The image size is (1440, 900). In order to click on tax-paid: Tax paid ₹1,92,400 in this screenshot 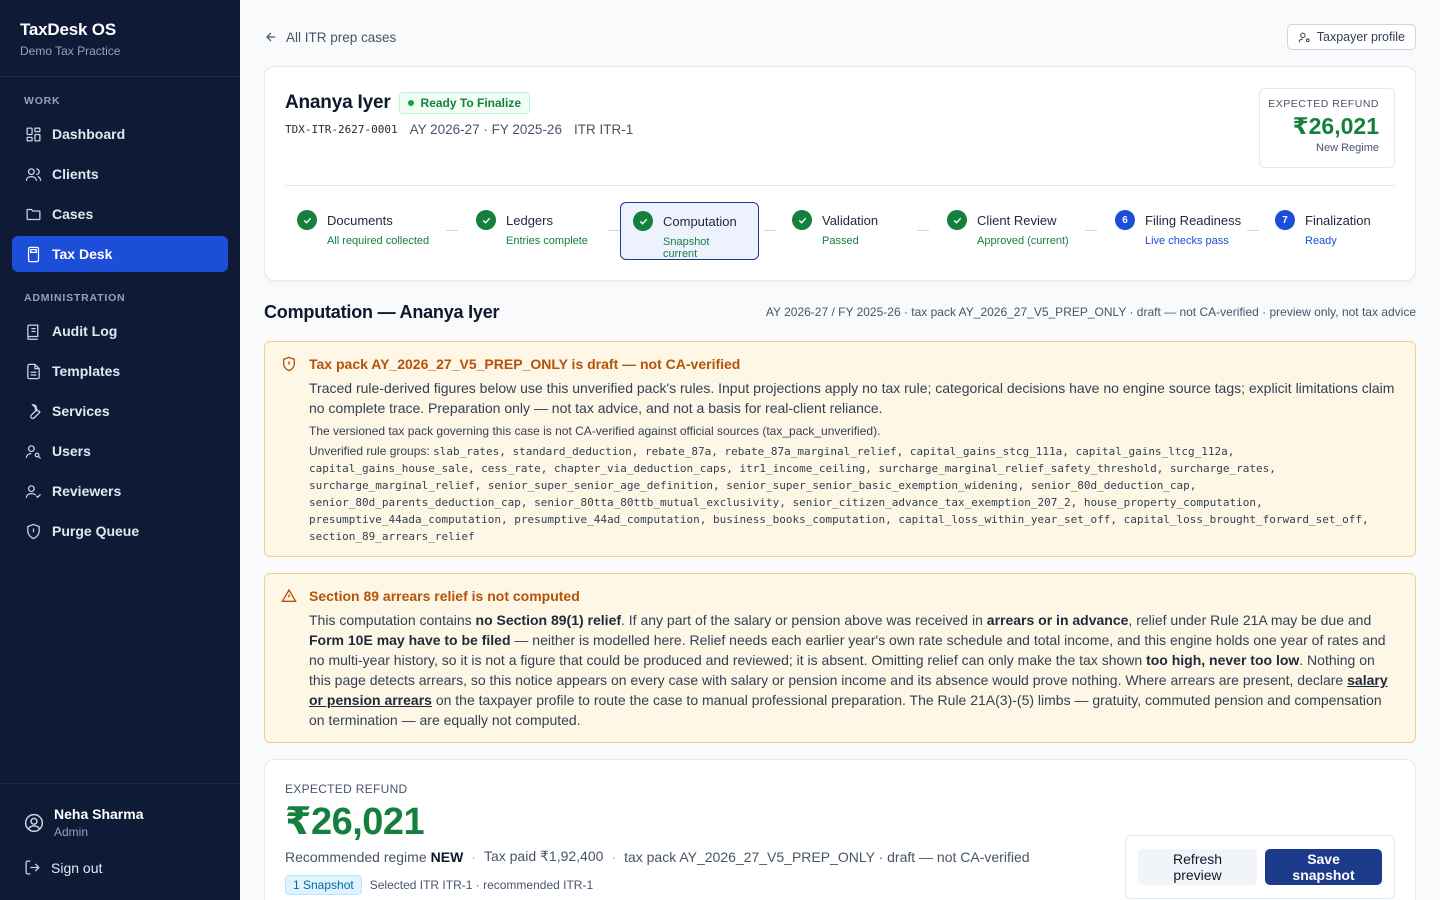, I will do `click(543, 856)`.